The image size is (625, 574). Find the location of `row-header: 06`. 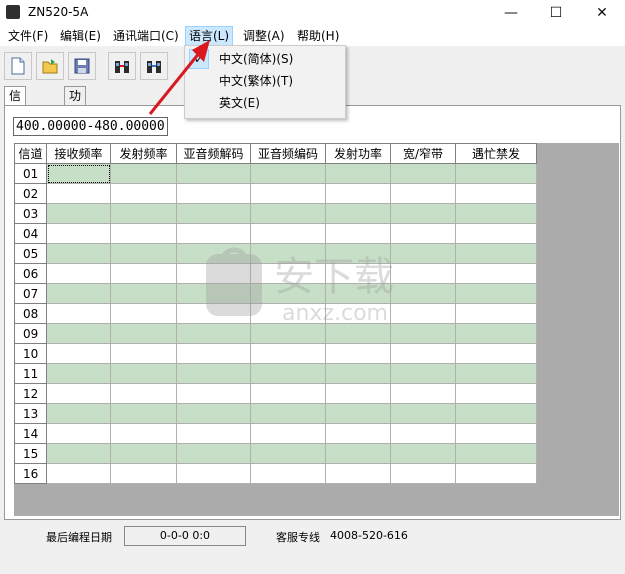

row-header: 06 is located at coordinates (30, 273).